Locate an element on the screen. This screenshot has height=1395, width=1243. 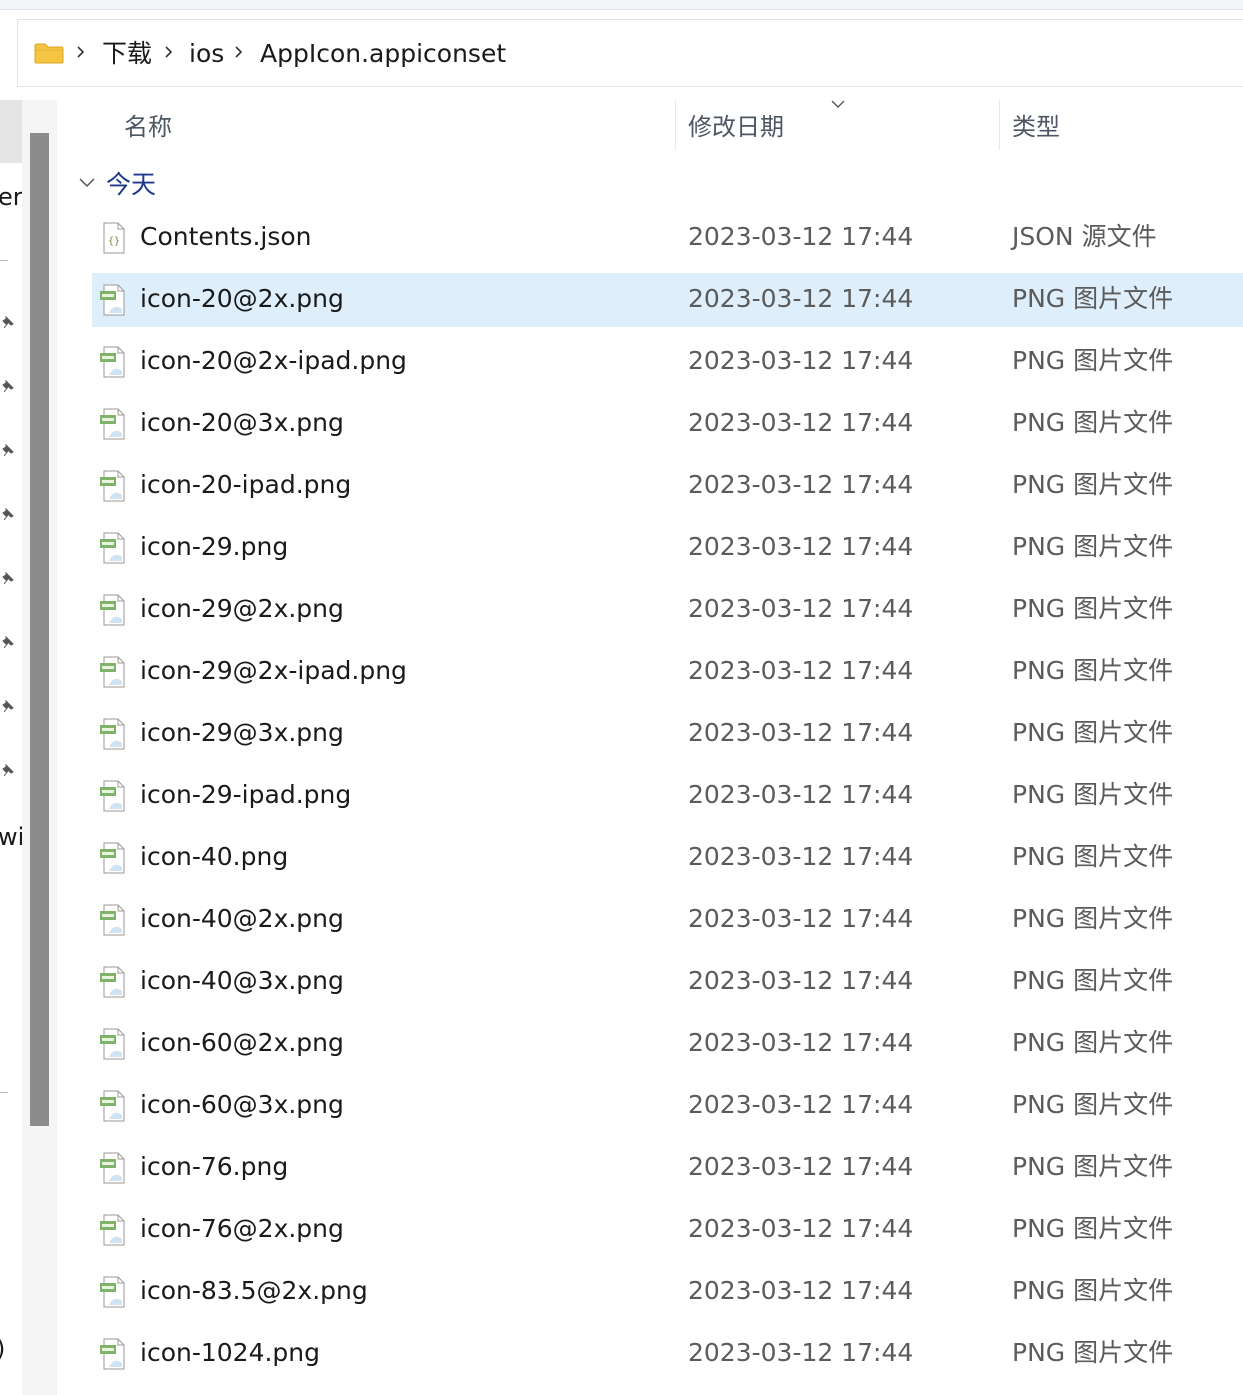
file-row: icon-29-ipad.png 2023-03-12 17:44 PNG 图片文件 is located at coordinates (667, 796).